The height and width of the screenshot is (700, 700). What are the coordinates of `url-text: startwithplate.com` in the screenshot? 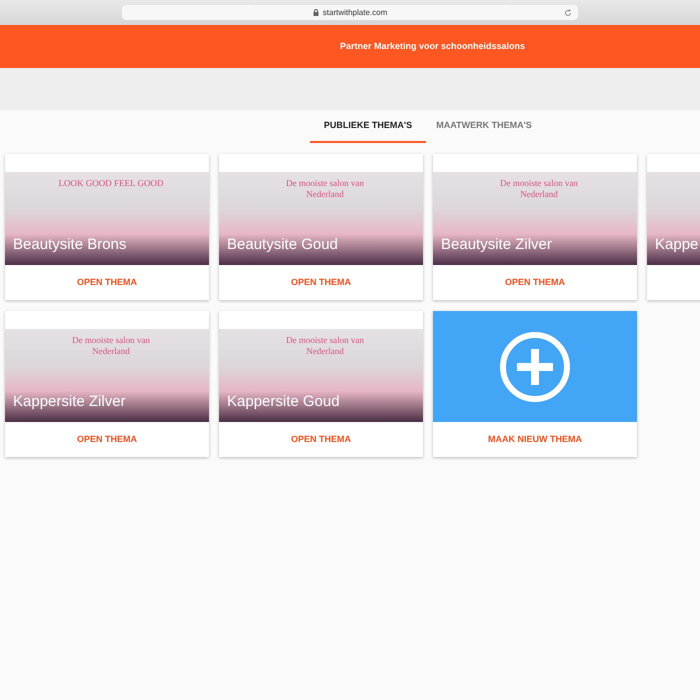 It's located at (355, 12).